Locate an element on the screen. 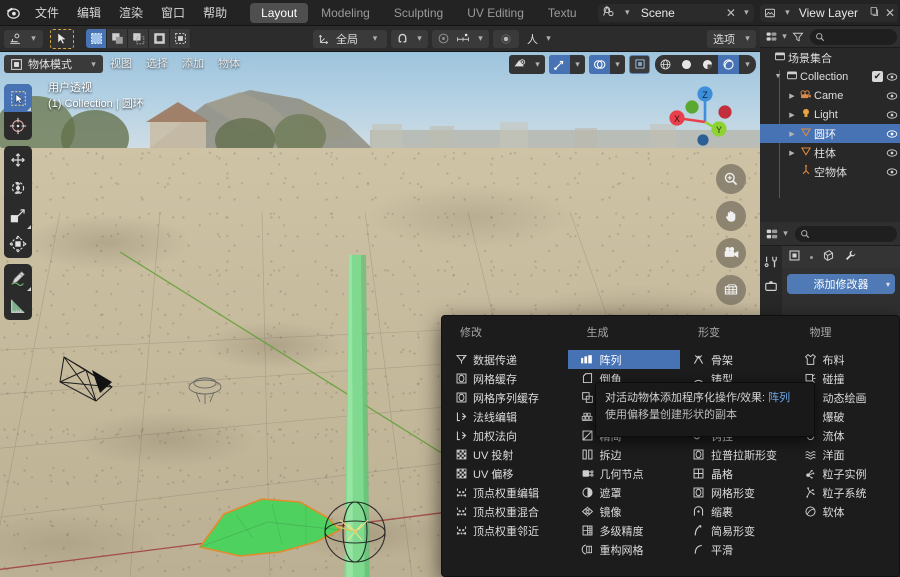 This screenshot has width=900, height=577. scene-new-chevron-down-icon: ▾ is located at coordinates (746, 12).